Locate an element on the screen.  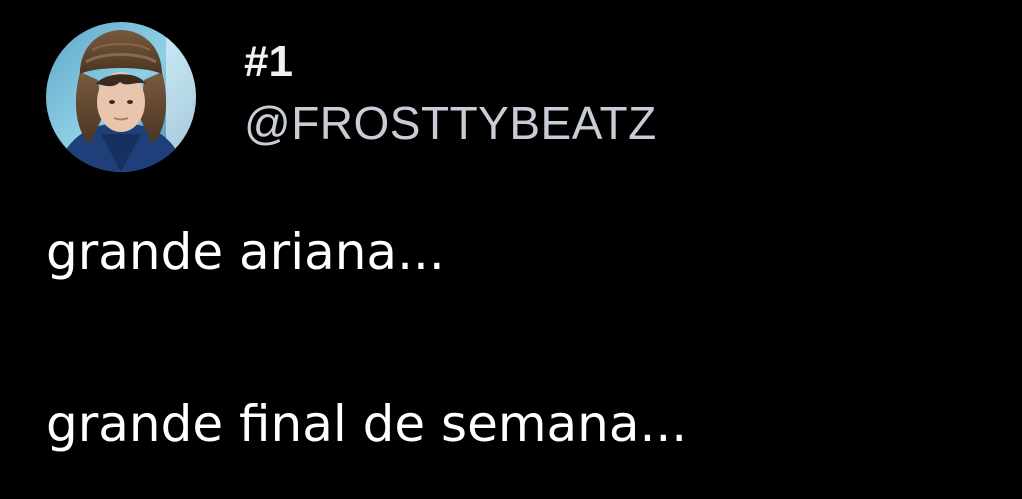
author-names: #1 @FROSTTYBEATZ is located at coordinates (450, 93).